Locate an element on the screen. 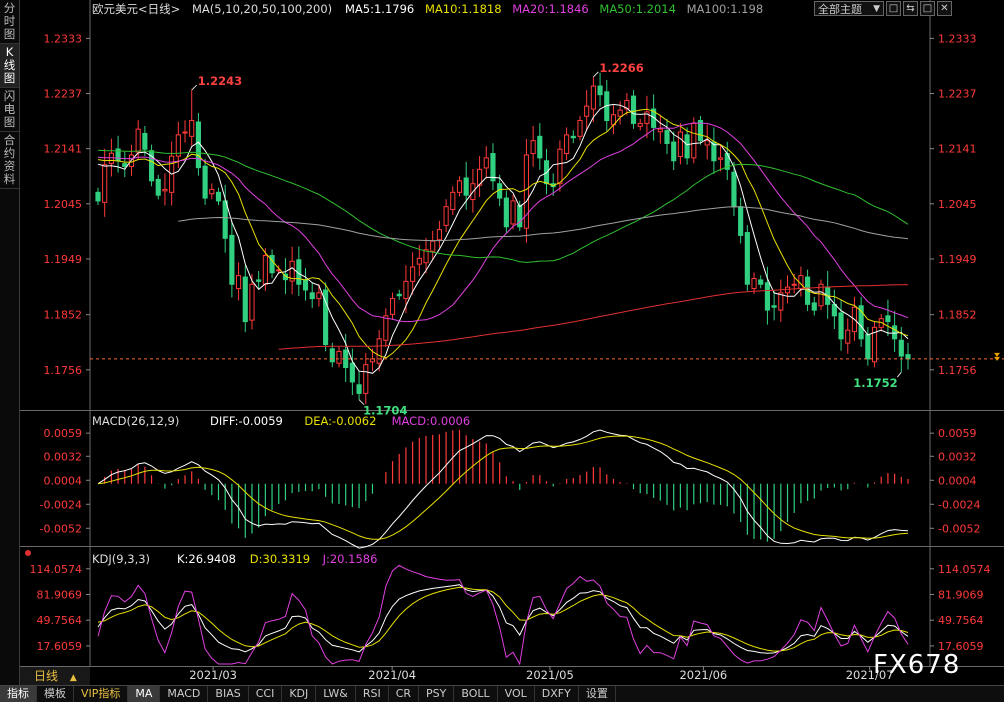 The image size is (1004, 702). indicator-tab-2: VIP指标 is located at coordinates (101, 694).